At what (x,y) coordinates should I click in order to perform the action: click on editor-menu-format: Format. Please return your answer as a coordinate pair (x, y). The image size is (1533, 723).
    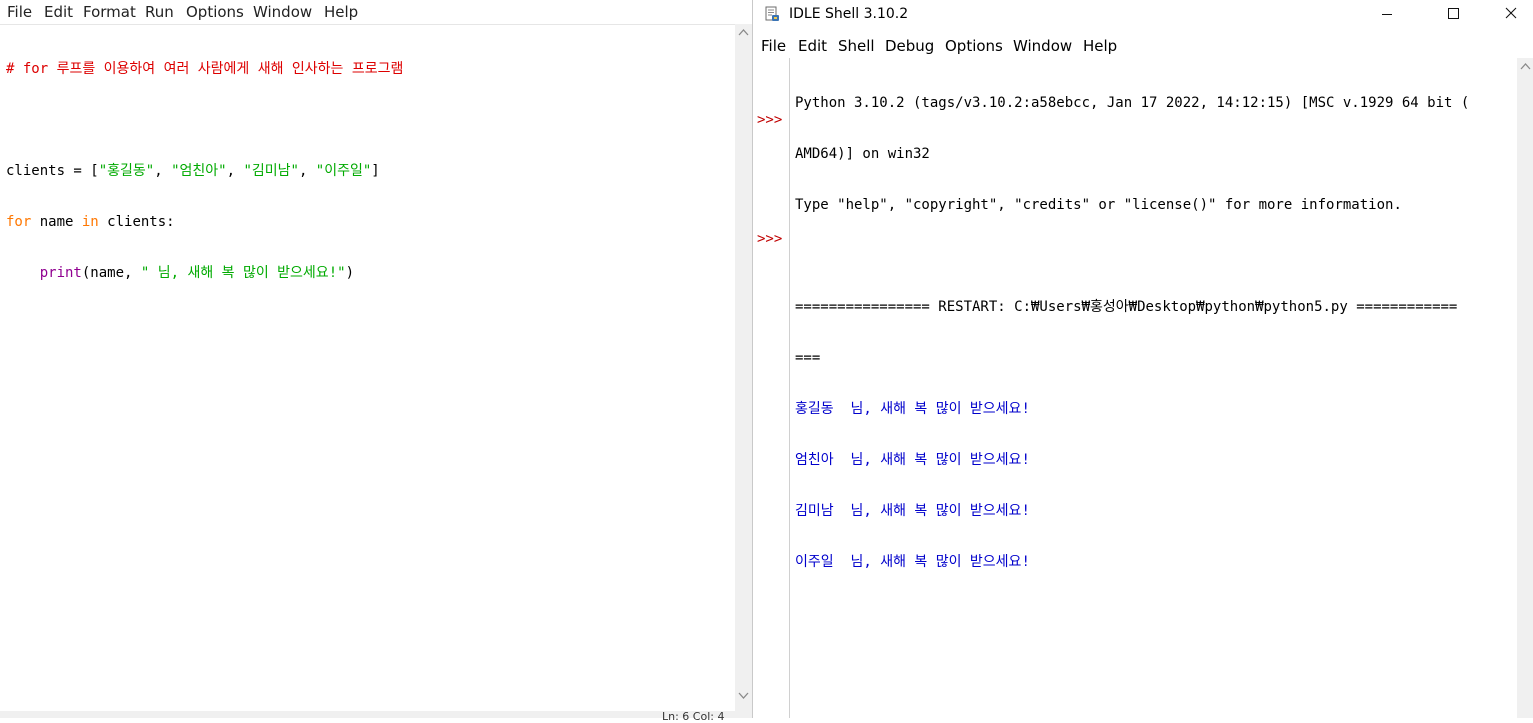
    Looking at the image, I should click on (109, 12).